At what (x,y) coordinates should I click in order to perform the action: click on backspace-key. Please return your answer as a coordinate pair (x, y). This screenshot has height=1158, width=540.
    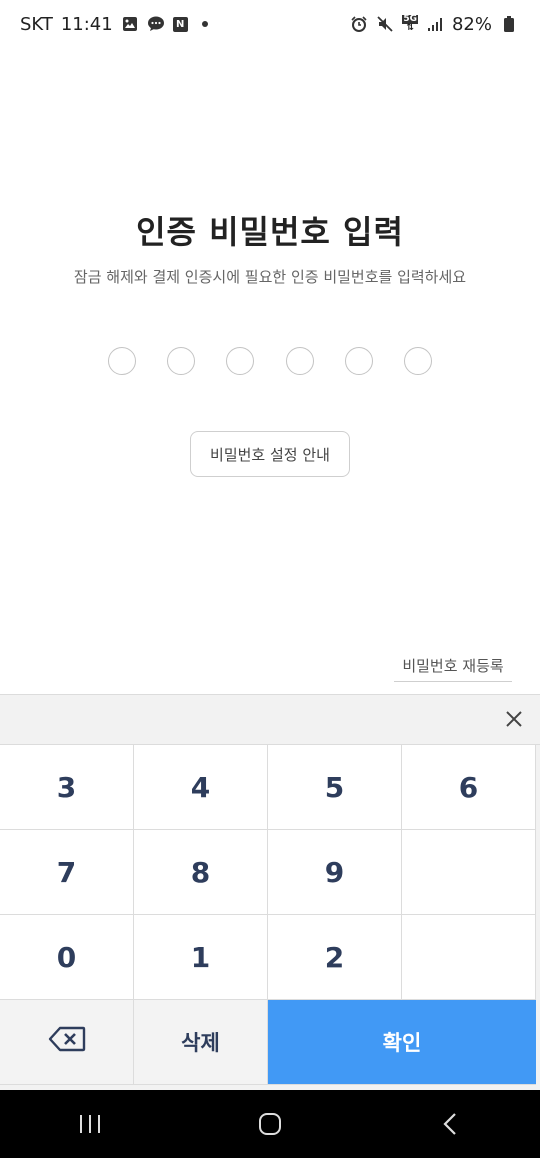
    Looking at the image, I should click on (67, 1042).